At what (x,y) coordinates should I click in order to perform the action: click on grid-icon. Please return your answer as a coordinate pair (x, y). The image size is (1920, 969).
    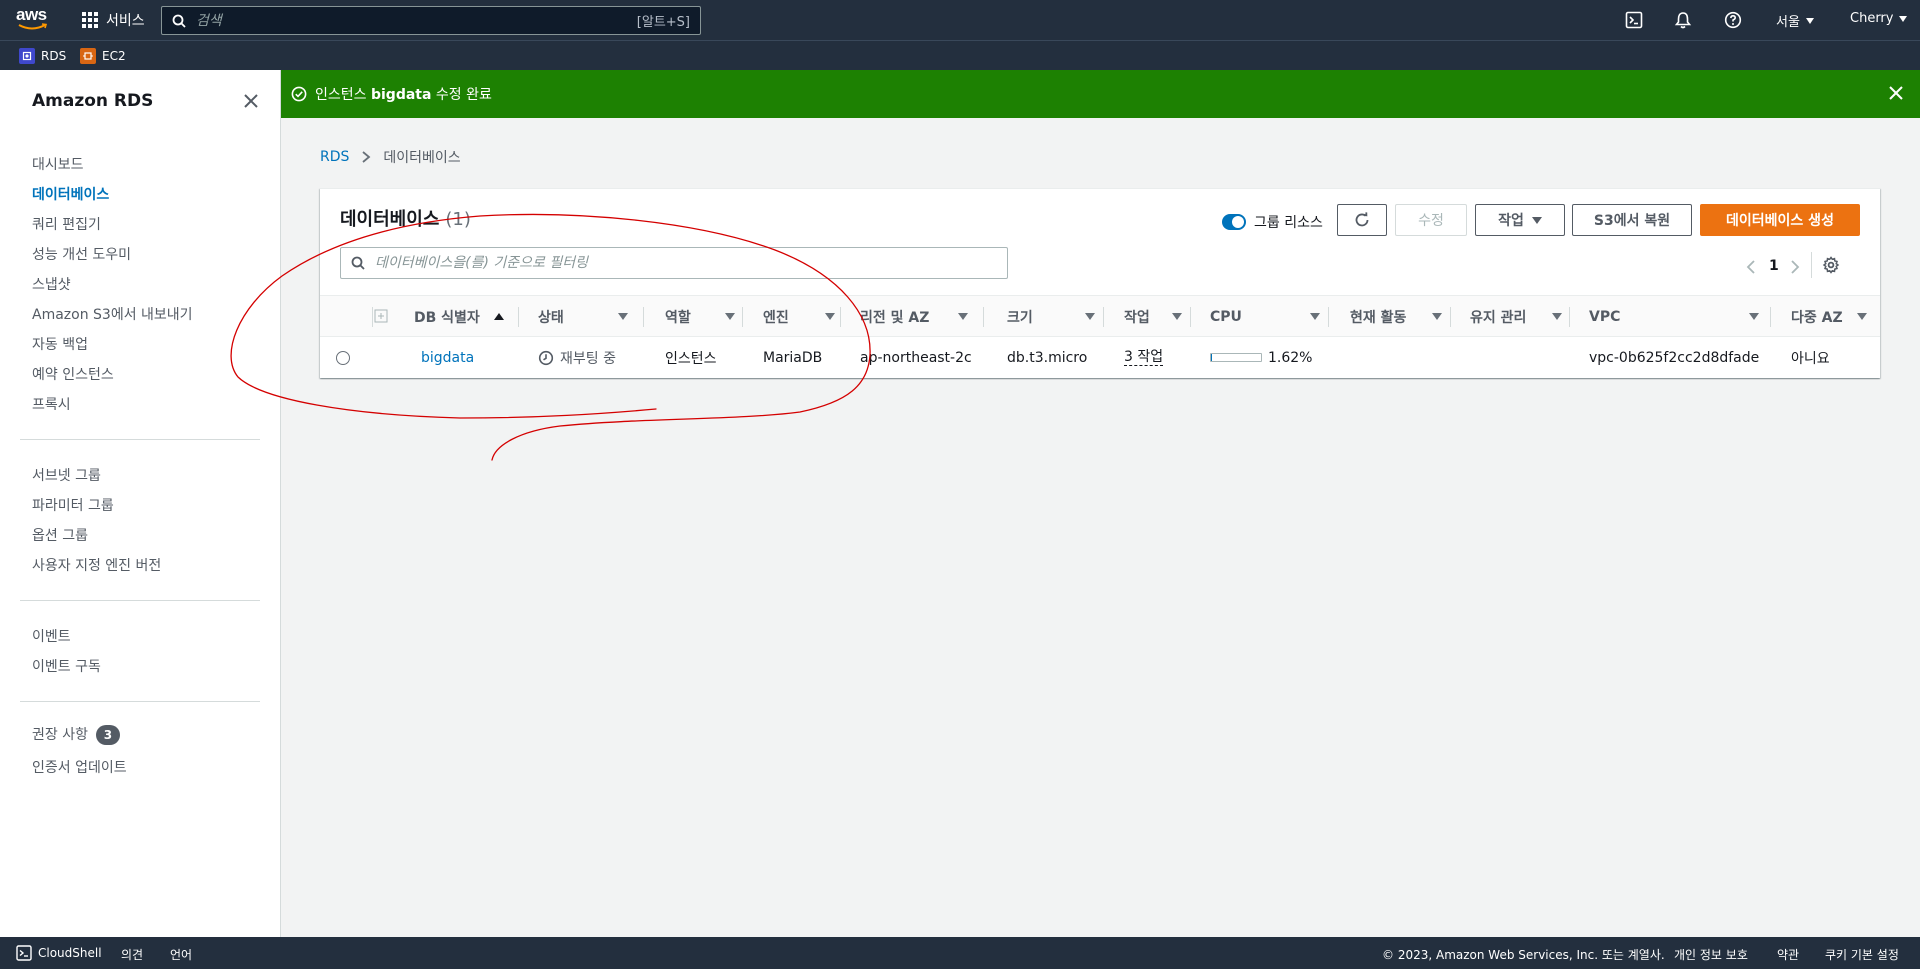
    Looking at the image, I should click on (90, 20).